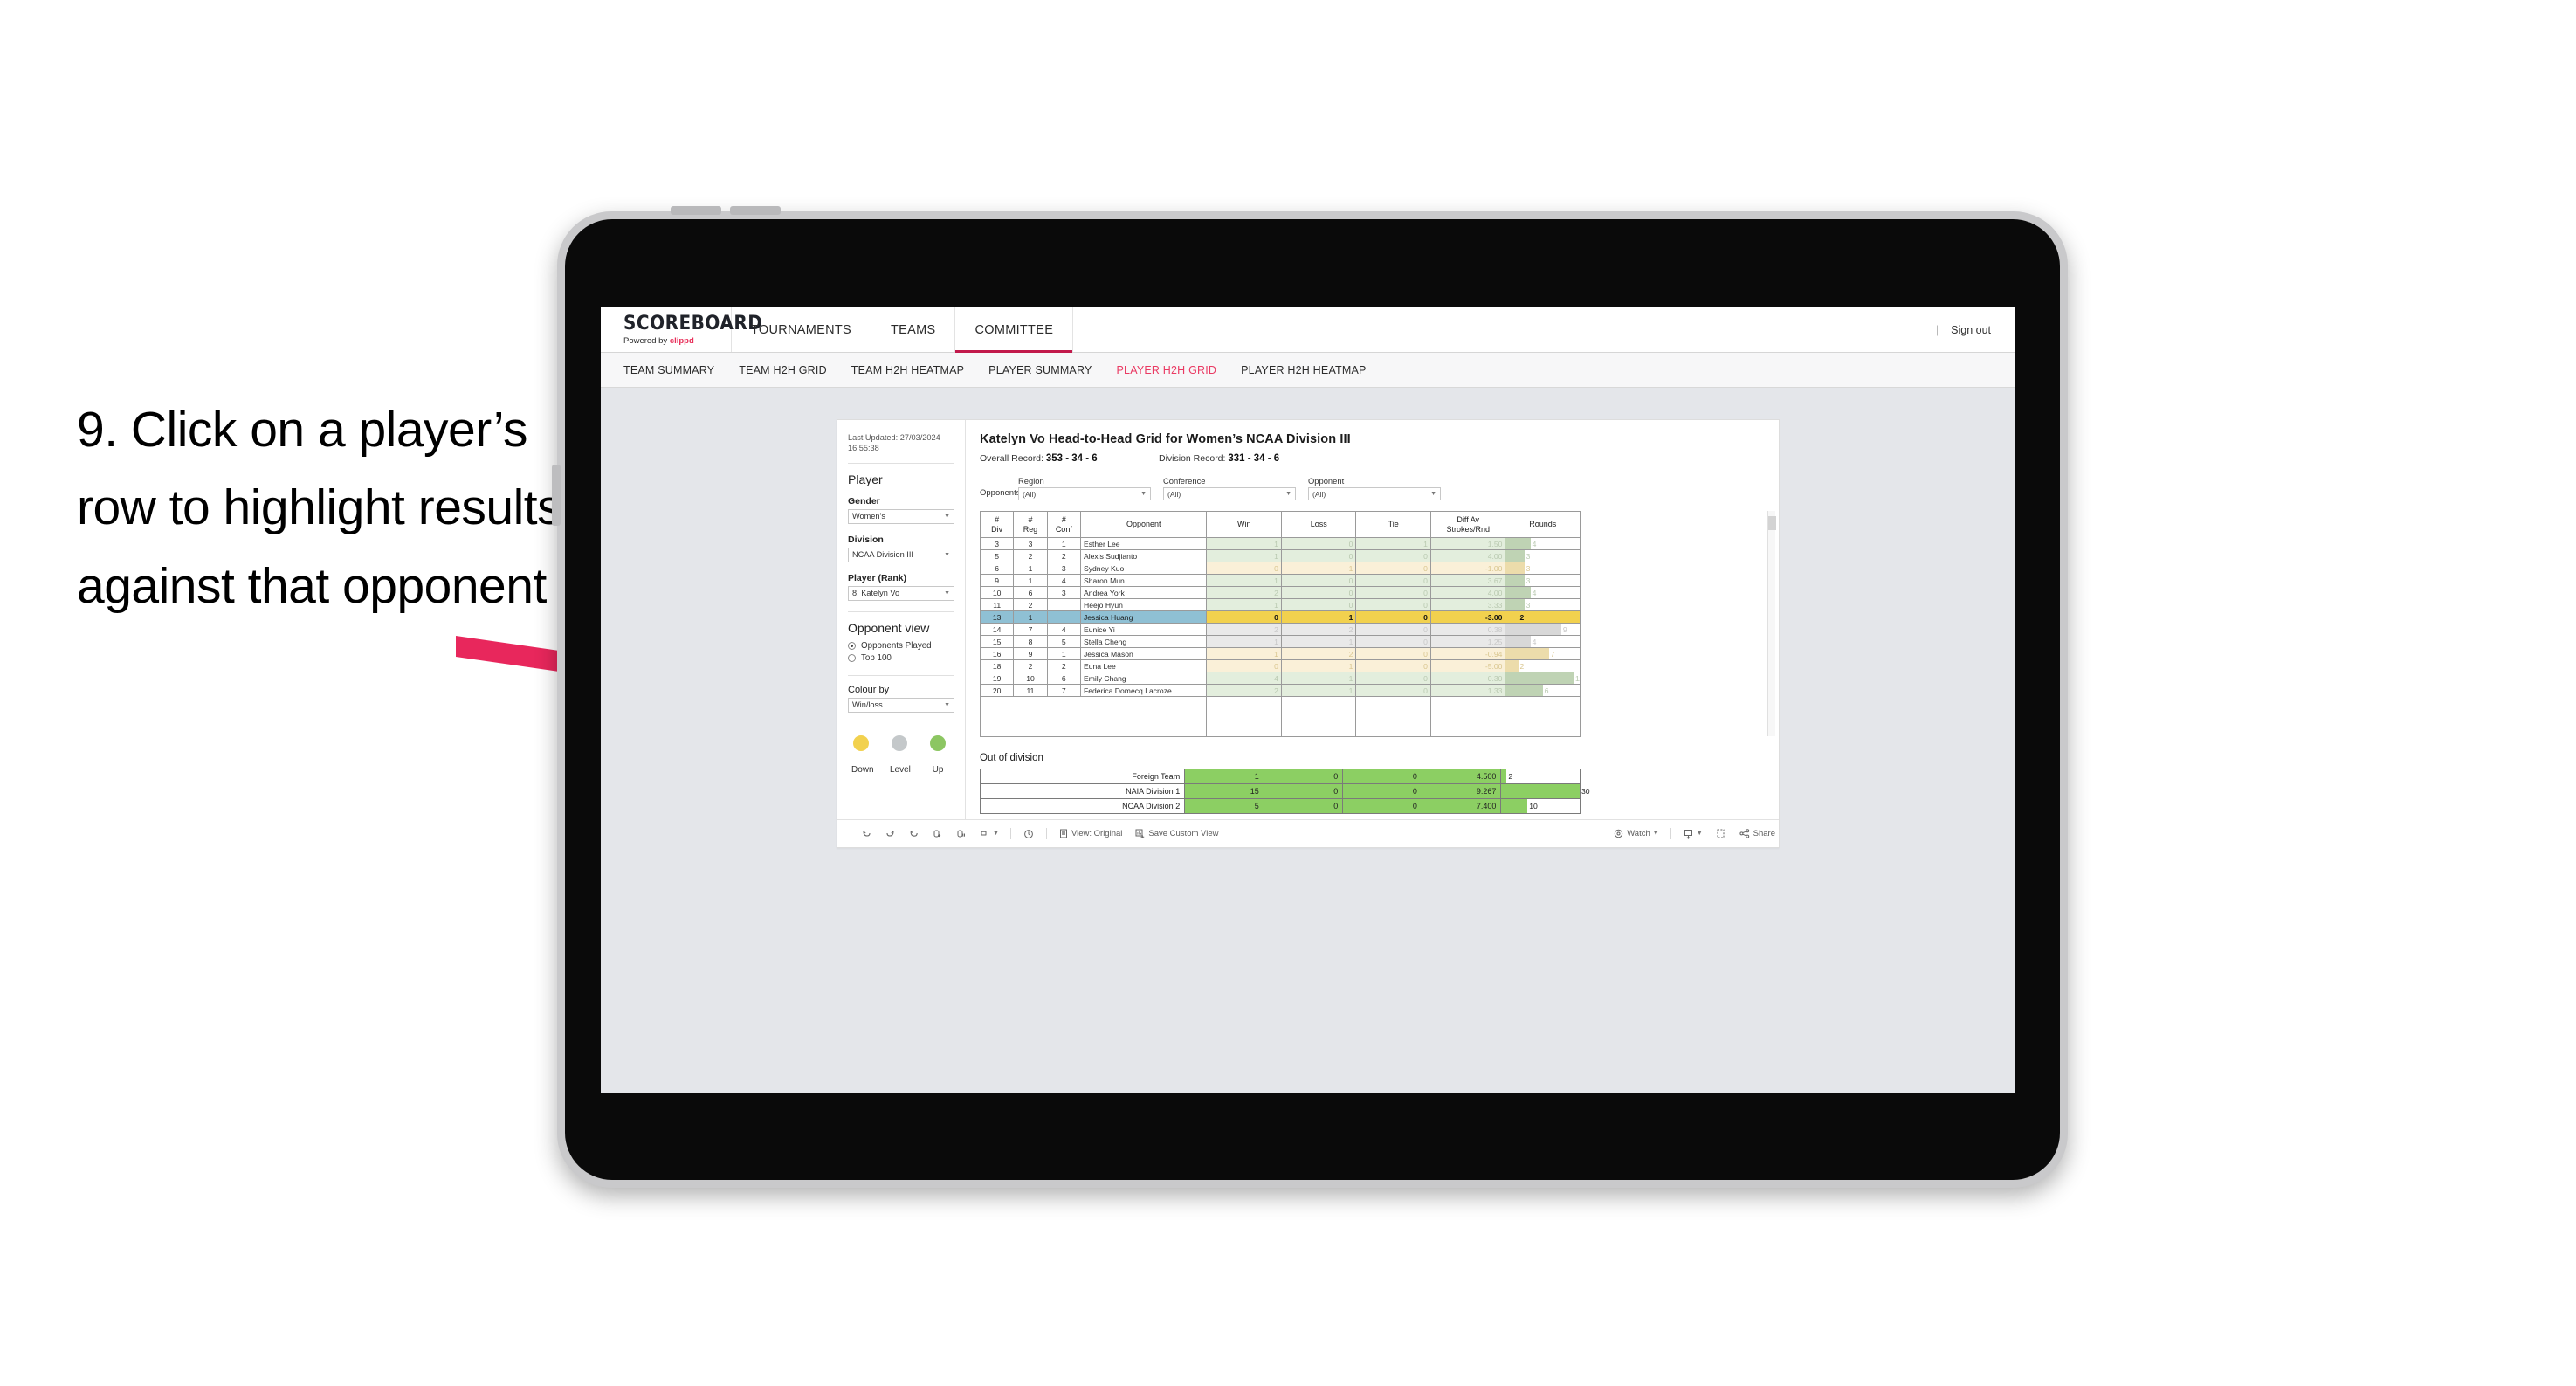 The width and height of the screenshot is (2576, 1386). Describe the element at coordinates (997, 580) in the screenshot. I see `cell-div: 9` at that location.